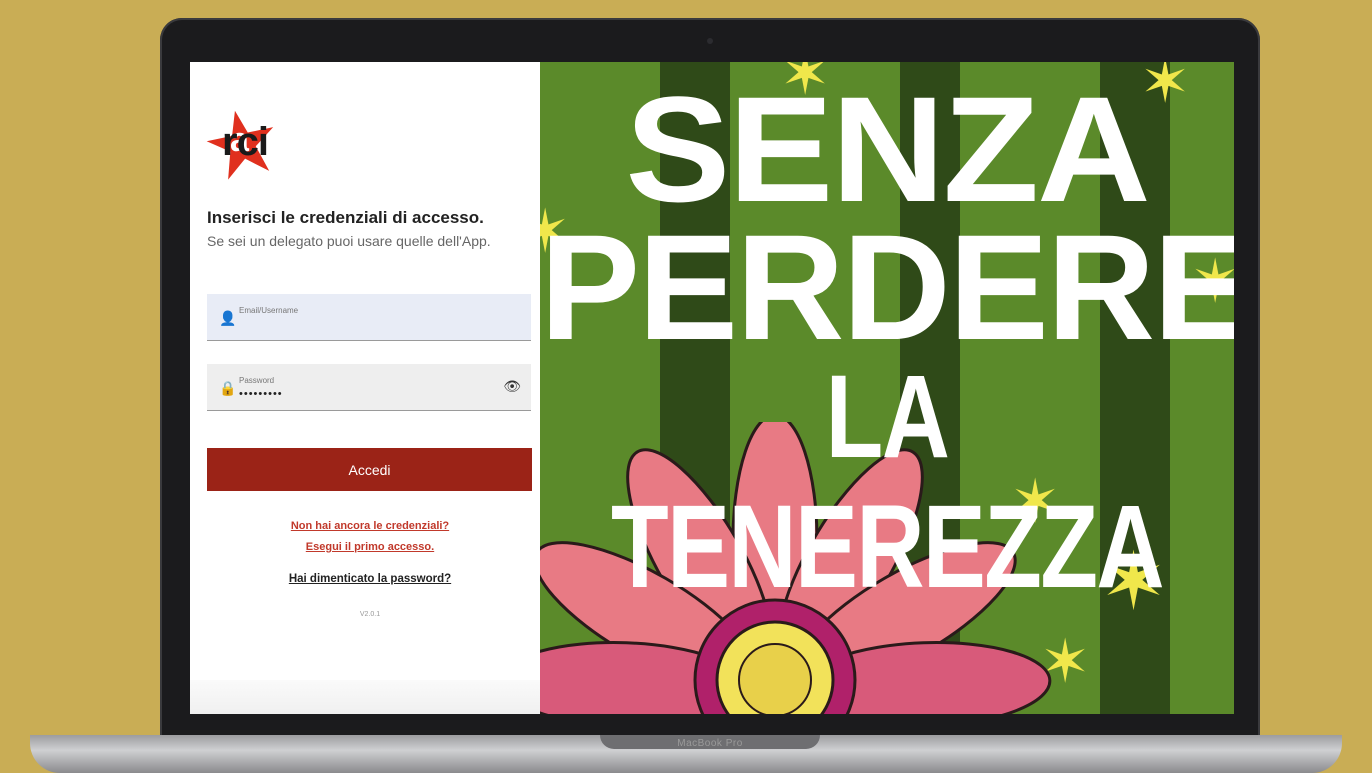 The width and height of the screenshot is (1372, 773). I want to click on no-credentials-link: Non hai ancora le credenziali?, so click(370, 526).